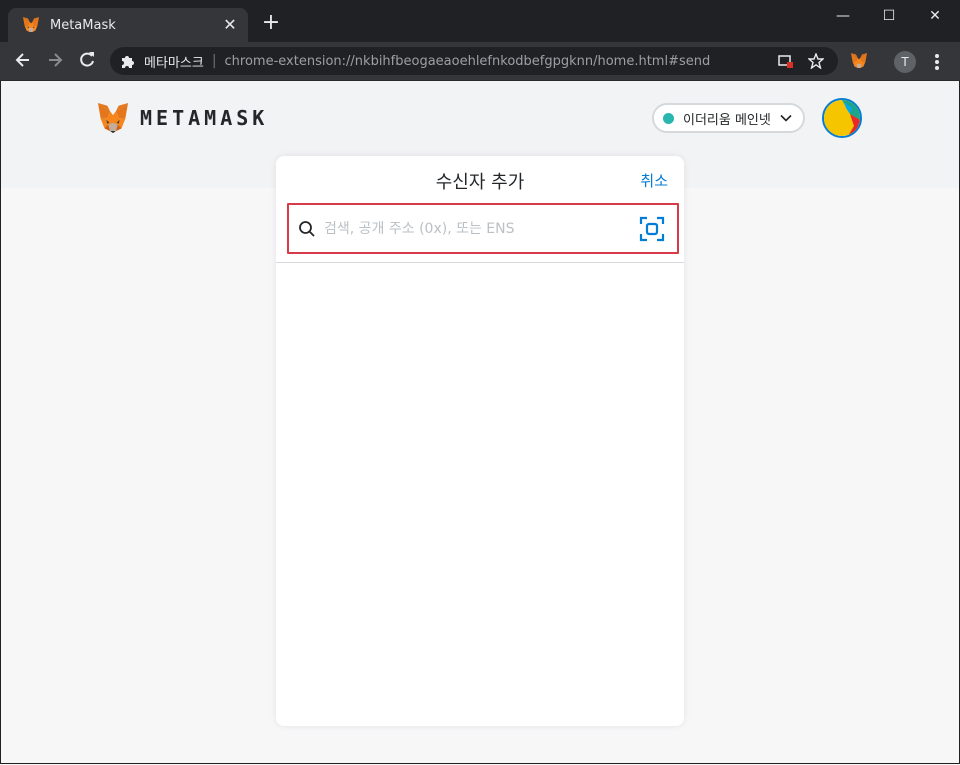  Describe the element at coordinates (889, 16) in the screenshot. I see `window-maximize-button: ☐` at that location.